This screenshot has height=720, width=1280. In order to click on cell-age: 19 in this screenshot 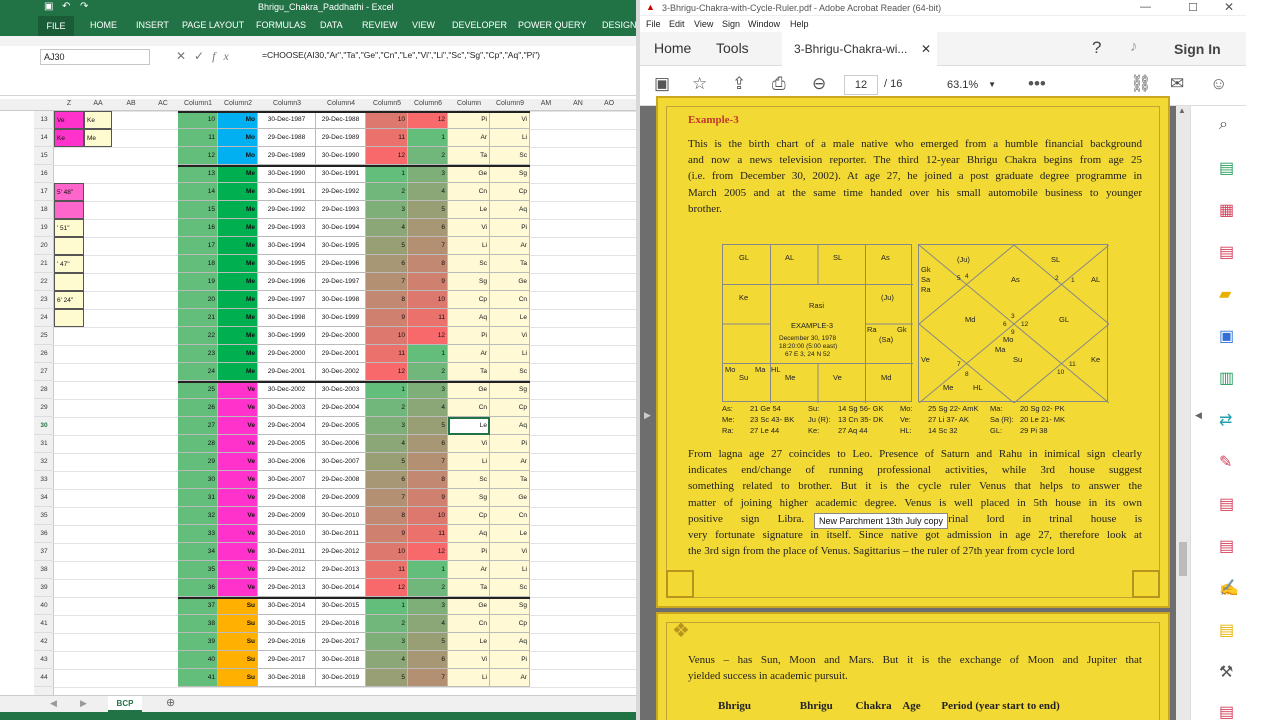, I will do `click(198, 282)`.